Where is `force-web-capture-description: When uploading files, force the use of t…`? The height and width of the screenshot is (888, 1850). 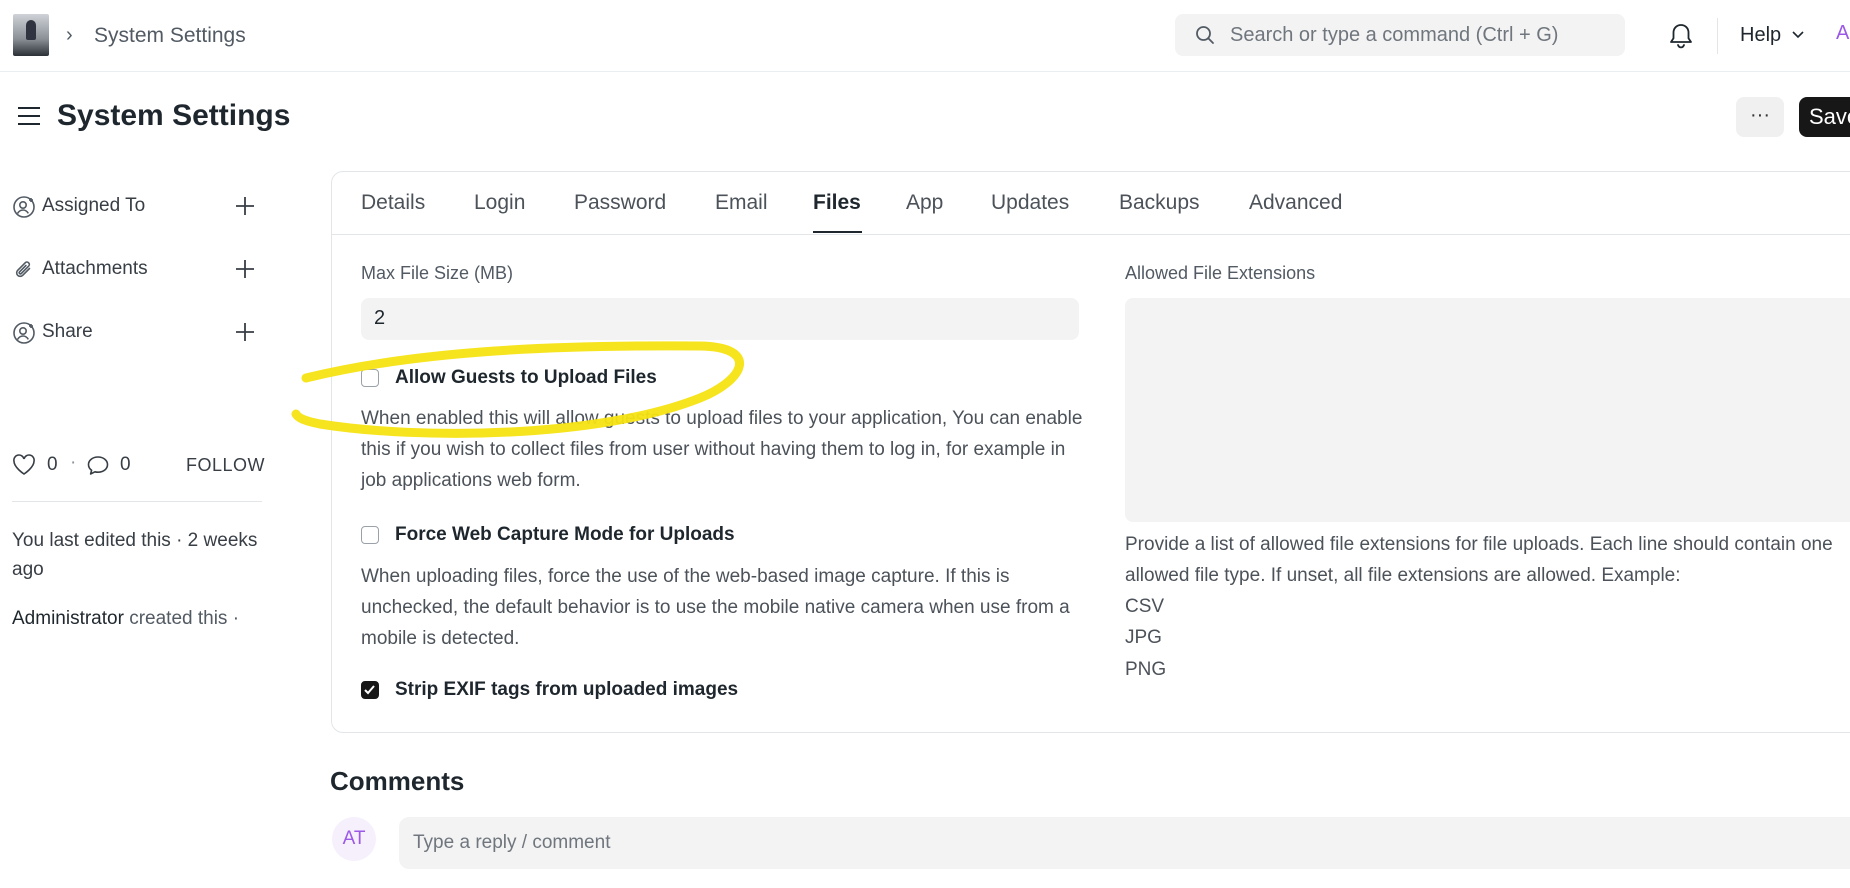 force-web-capture-description: When uploading files, force the use of t… is located at coordinates (715, 607).